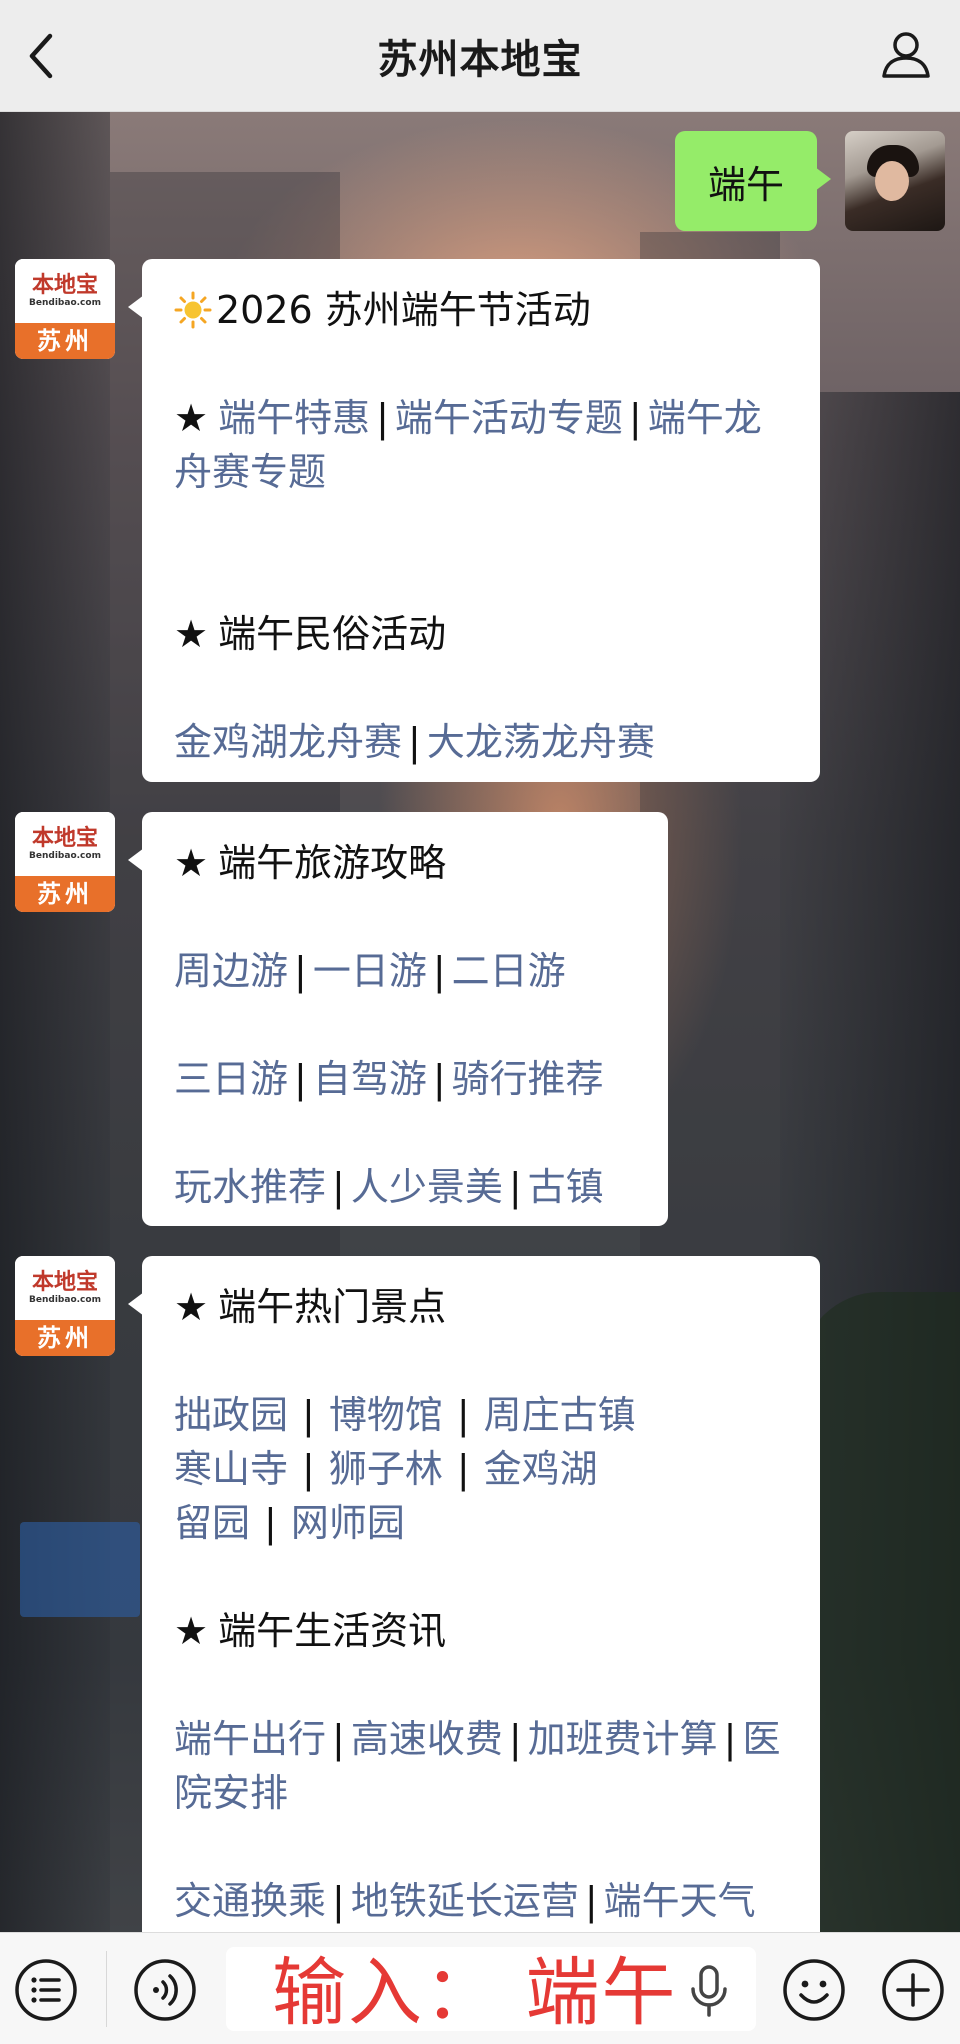 The height and width of the screenshot is (2044, 960). What do you see at coordinates (193, 310) in the screenshot?
I see `sun-icon` at bounding box center [193, 310].